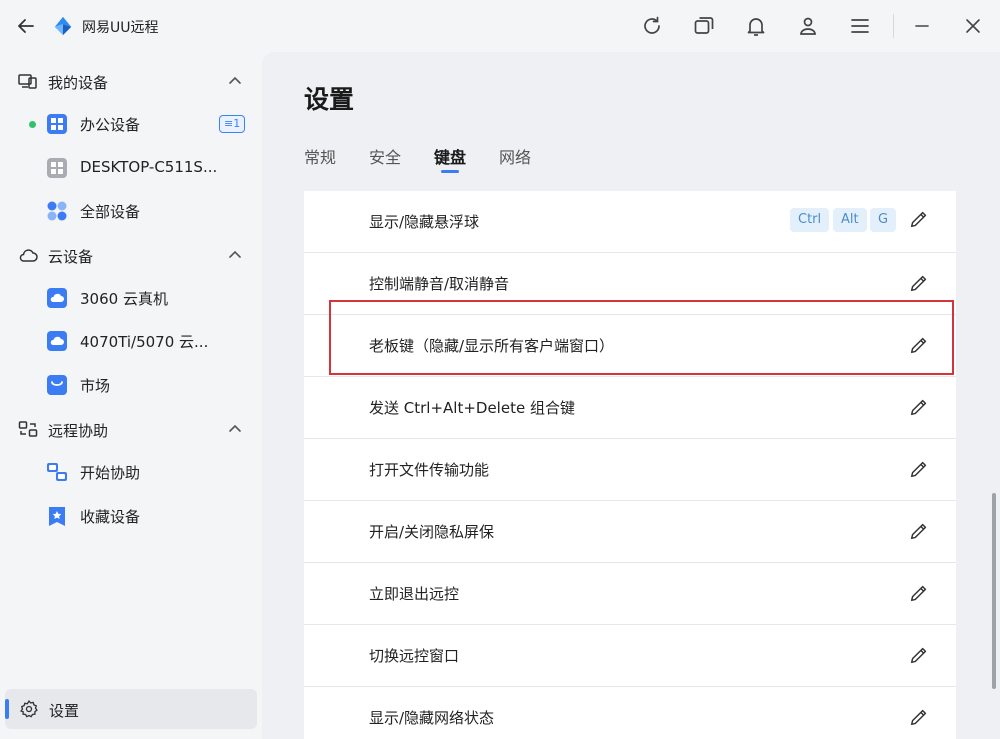 Image resolution: width=1000 pixels, height=739 pixels. Describe the element at coordinates (994, 591) in the screenshot. I see `scrollbar-thumb` at that location.